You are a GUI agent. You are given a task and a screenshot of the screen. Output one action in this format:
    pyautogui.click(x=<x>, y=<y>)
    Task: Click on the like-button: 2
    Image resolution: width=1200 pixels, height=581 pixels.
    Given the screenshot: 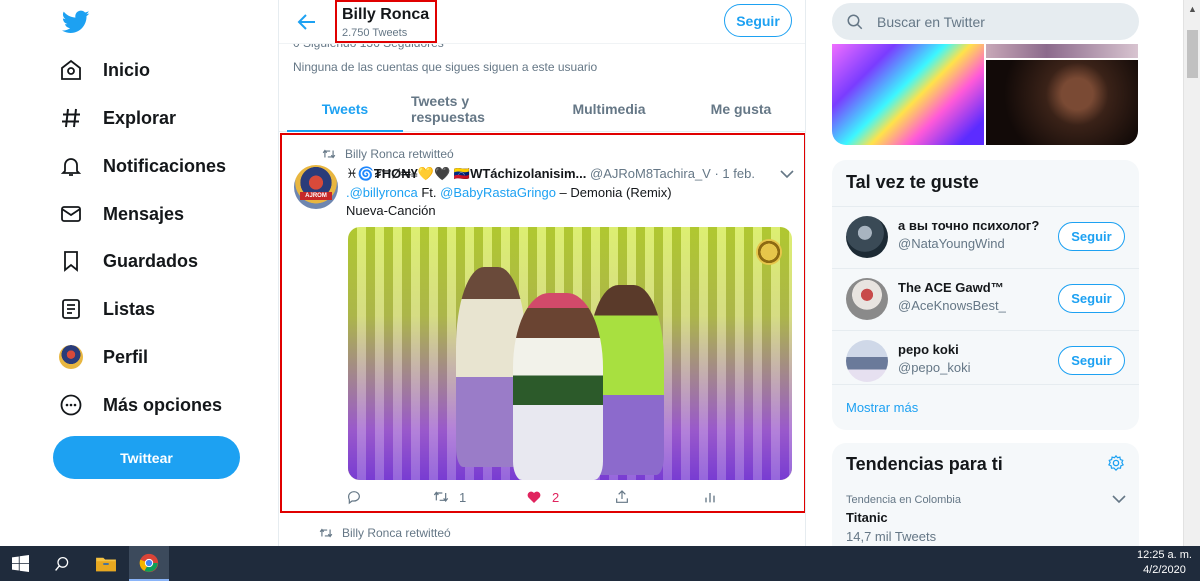 What is the action you would take?
    pyautogui.click(x=542, y=497)
    